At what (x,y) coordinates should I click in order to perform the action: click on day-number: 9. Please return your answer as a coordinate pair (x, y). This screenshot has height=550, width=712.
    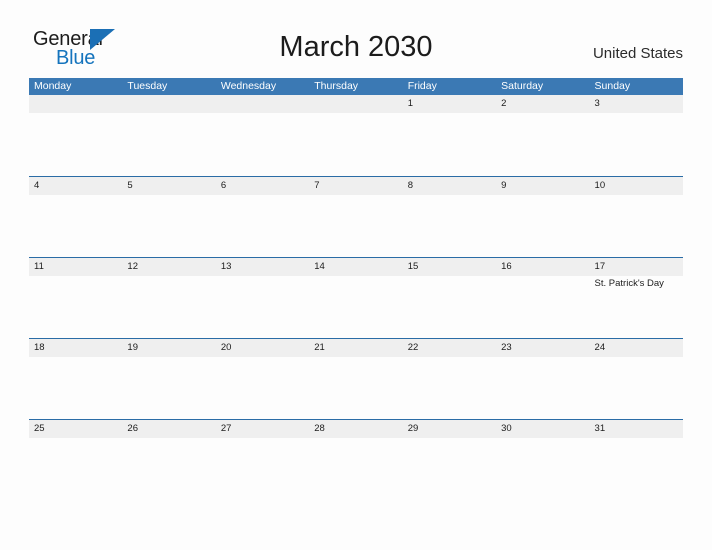
    Looking at the image, I should click on (504, 185).